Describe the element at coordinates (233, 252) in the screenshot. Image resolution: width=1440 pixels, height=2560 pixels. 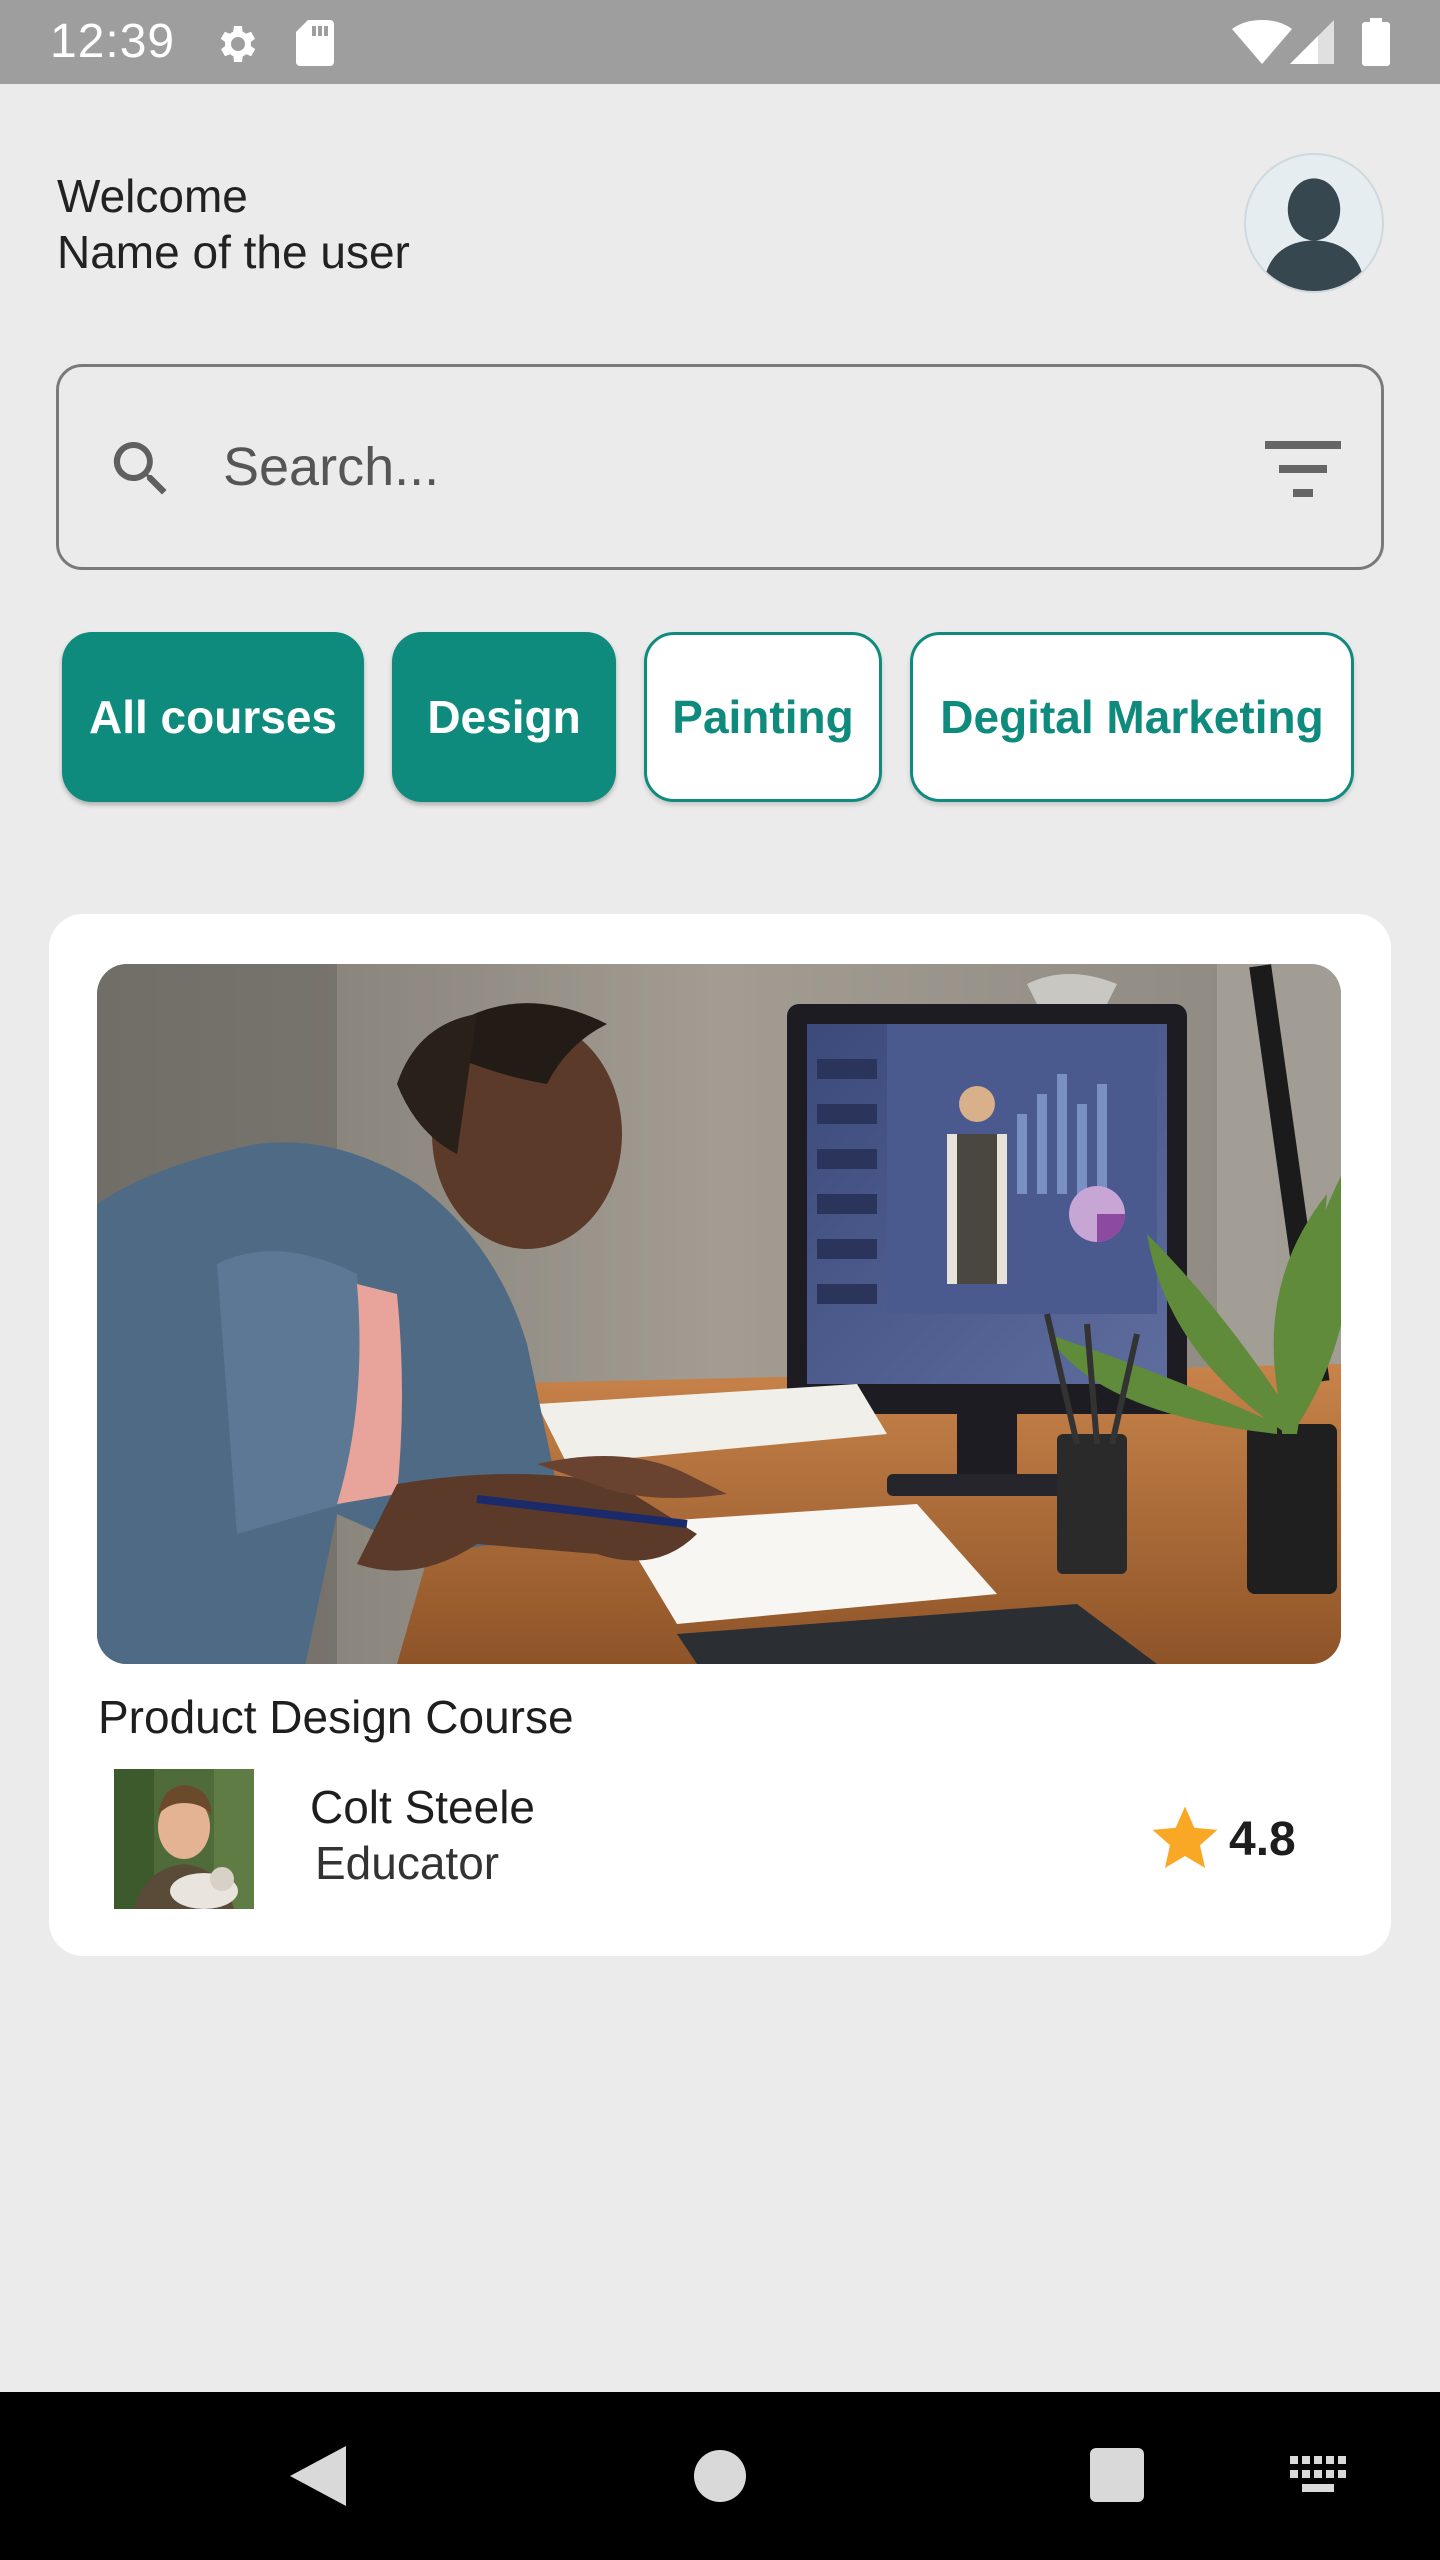
I see `user-name: Name of the user` at that location.